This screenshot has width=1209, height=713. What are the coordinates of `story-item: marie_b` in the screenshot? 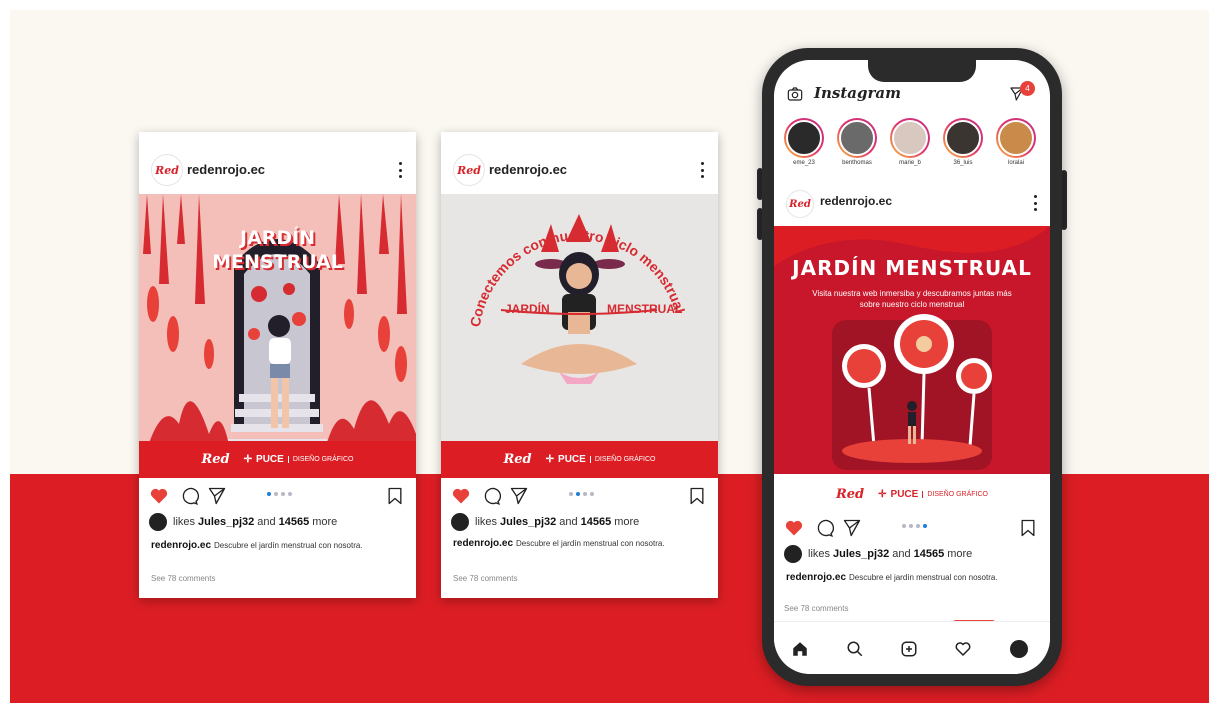 It's located at (910, 142).